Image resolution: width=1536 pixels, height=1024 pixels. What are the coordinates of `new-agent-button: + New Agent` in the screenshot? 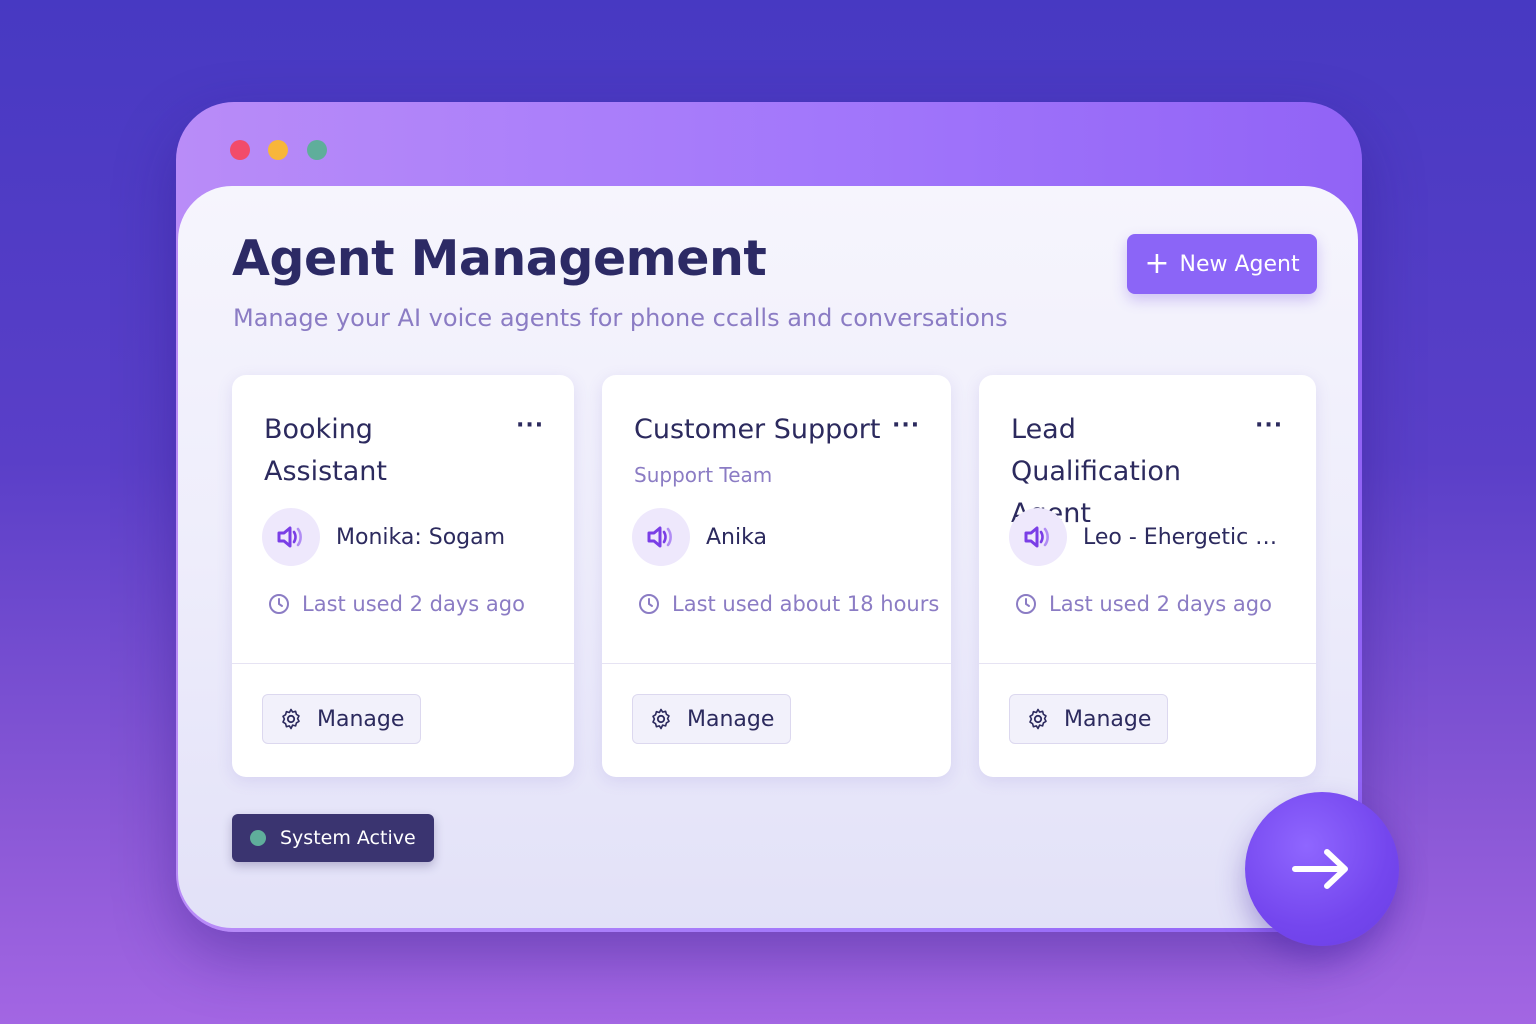 It's located at (1222, 264).